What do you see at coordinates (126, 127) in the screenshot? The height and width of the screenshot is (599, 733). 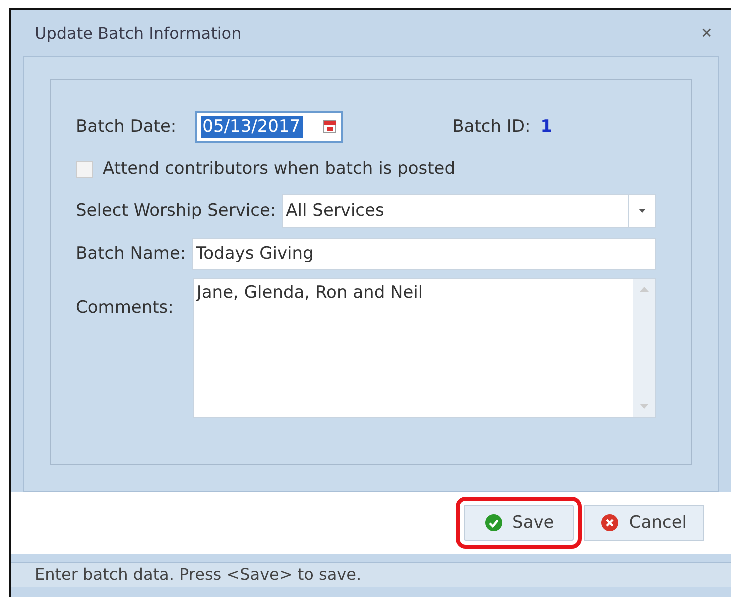 I see `field-label: Batch Date:` at bounding box center [126, 127].